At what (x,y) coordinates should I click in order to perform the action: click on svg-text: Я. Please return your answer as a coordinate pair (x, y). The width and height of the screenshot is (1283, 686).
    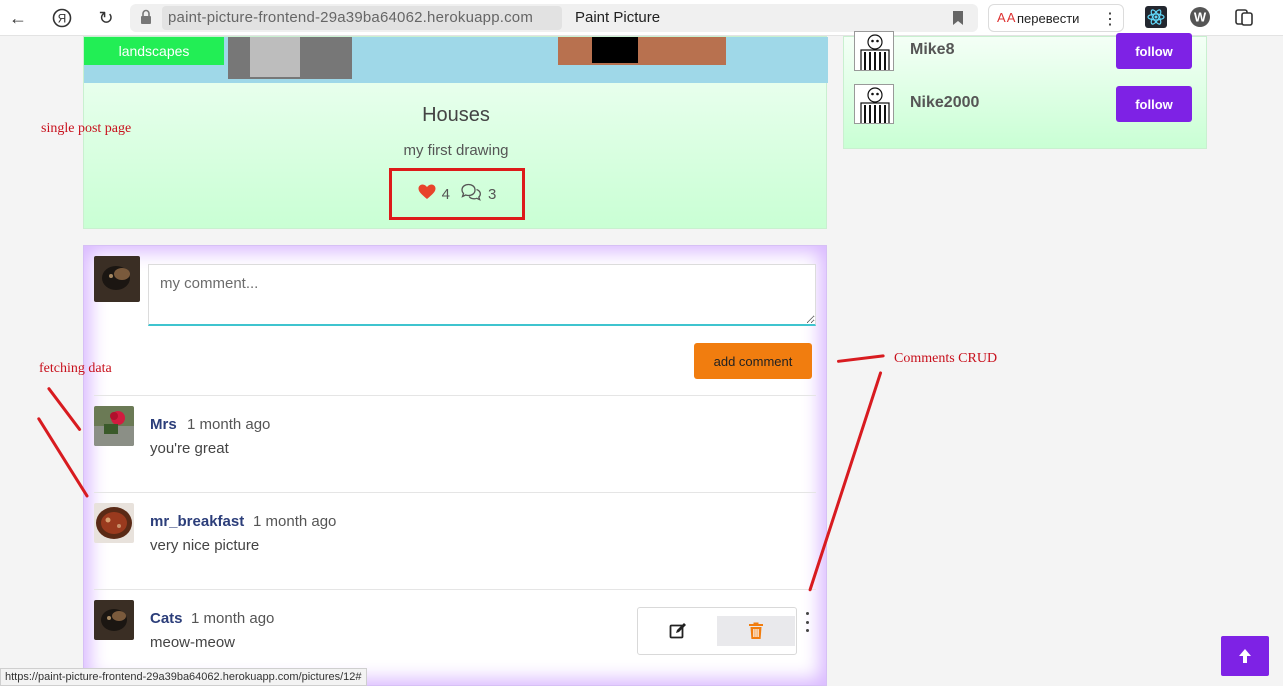
    Looking at the image, I should click on (62, 19).